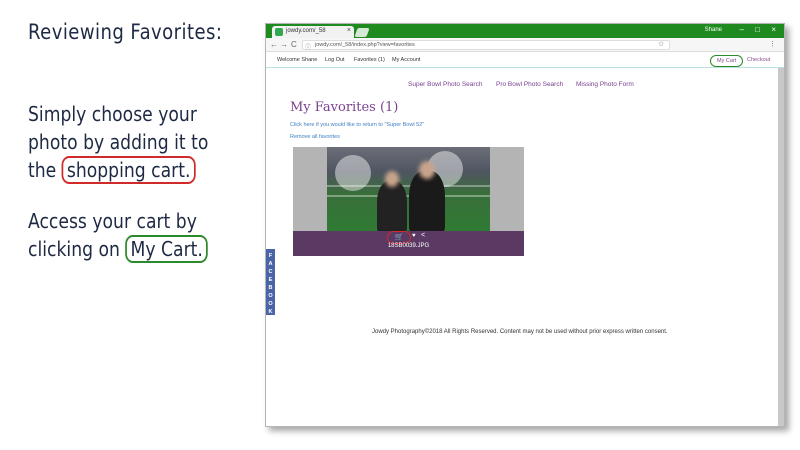  I want to click on back-arrow-icon: ←, so click(274, 44).